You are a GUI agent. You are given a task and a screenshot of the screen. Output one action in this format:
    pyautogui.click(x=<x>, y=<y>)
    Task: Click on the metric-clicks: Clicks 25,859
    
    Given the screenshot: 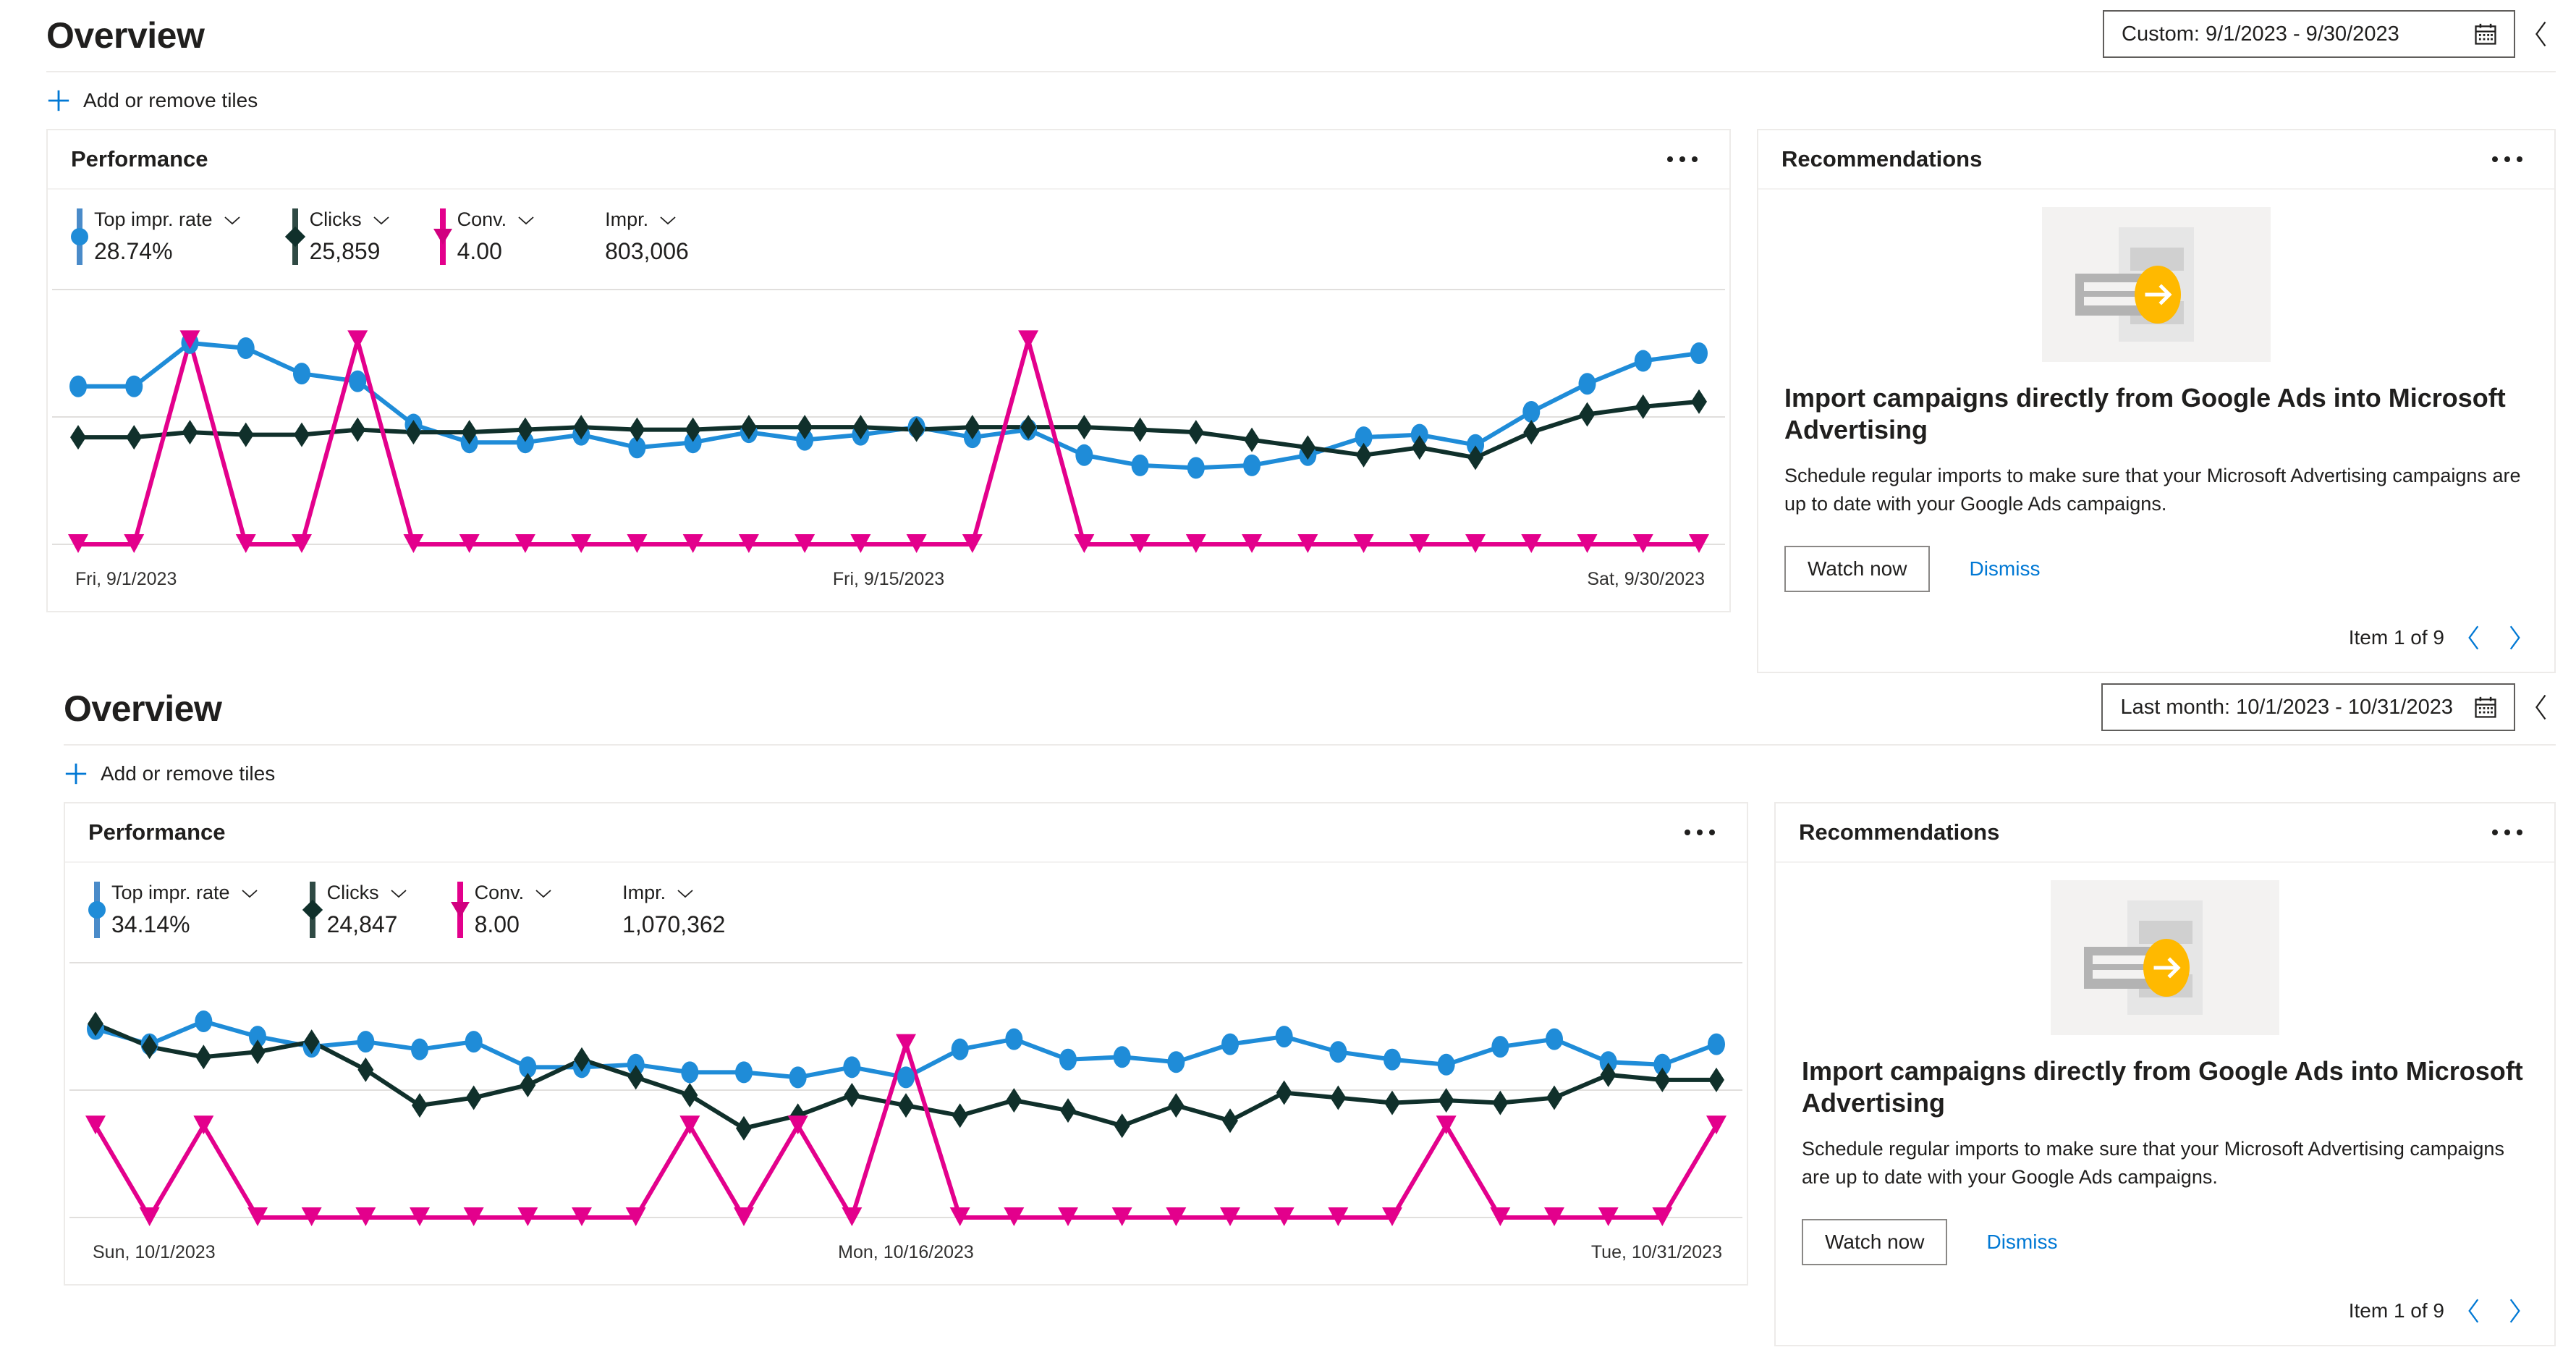 What is the action you would take?
    pyautogui.click(x=337, y=236)
    